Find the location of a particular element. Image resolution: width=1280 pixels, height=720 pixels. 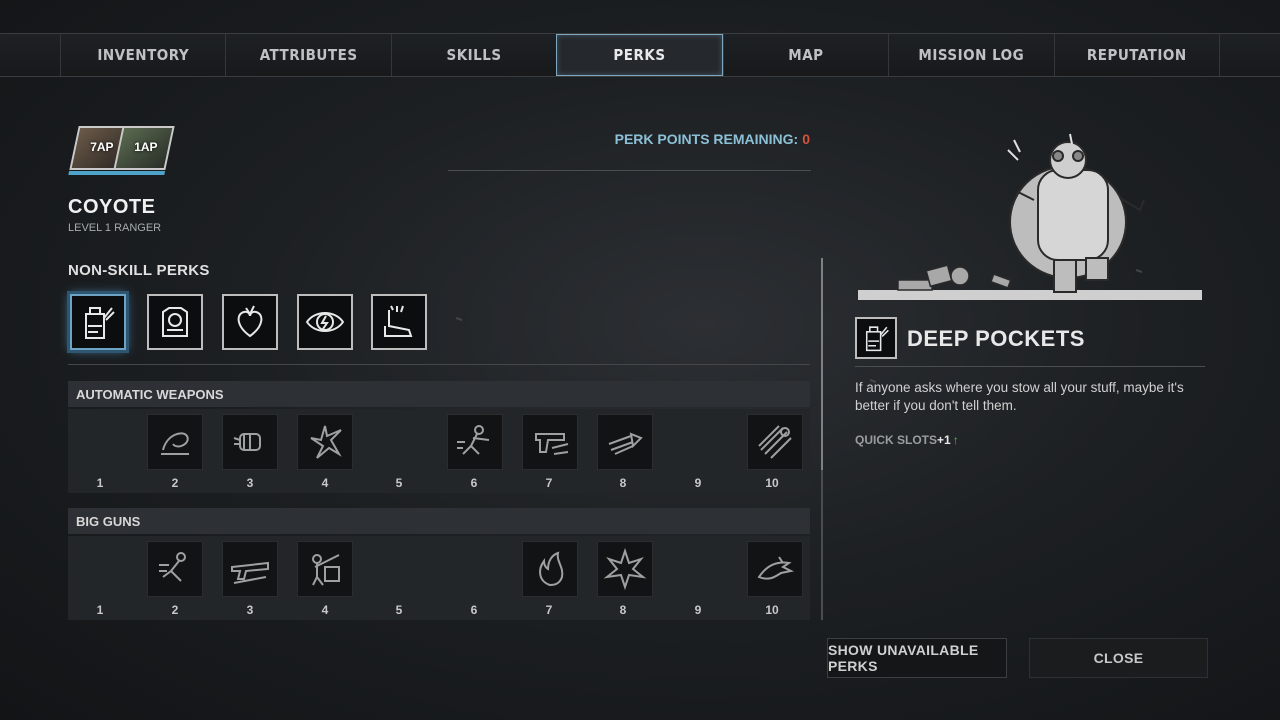

perk-list-scrollbar is located at coordinates (822, 439).